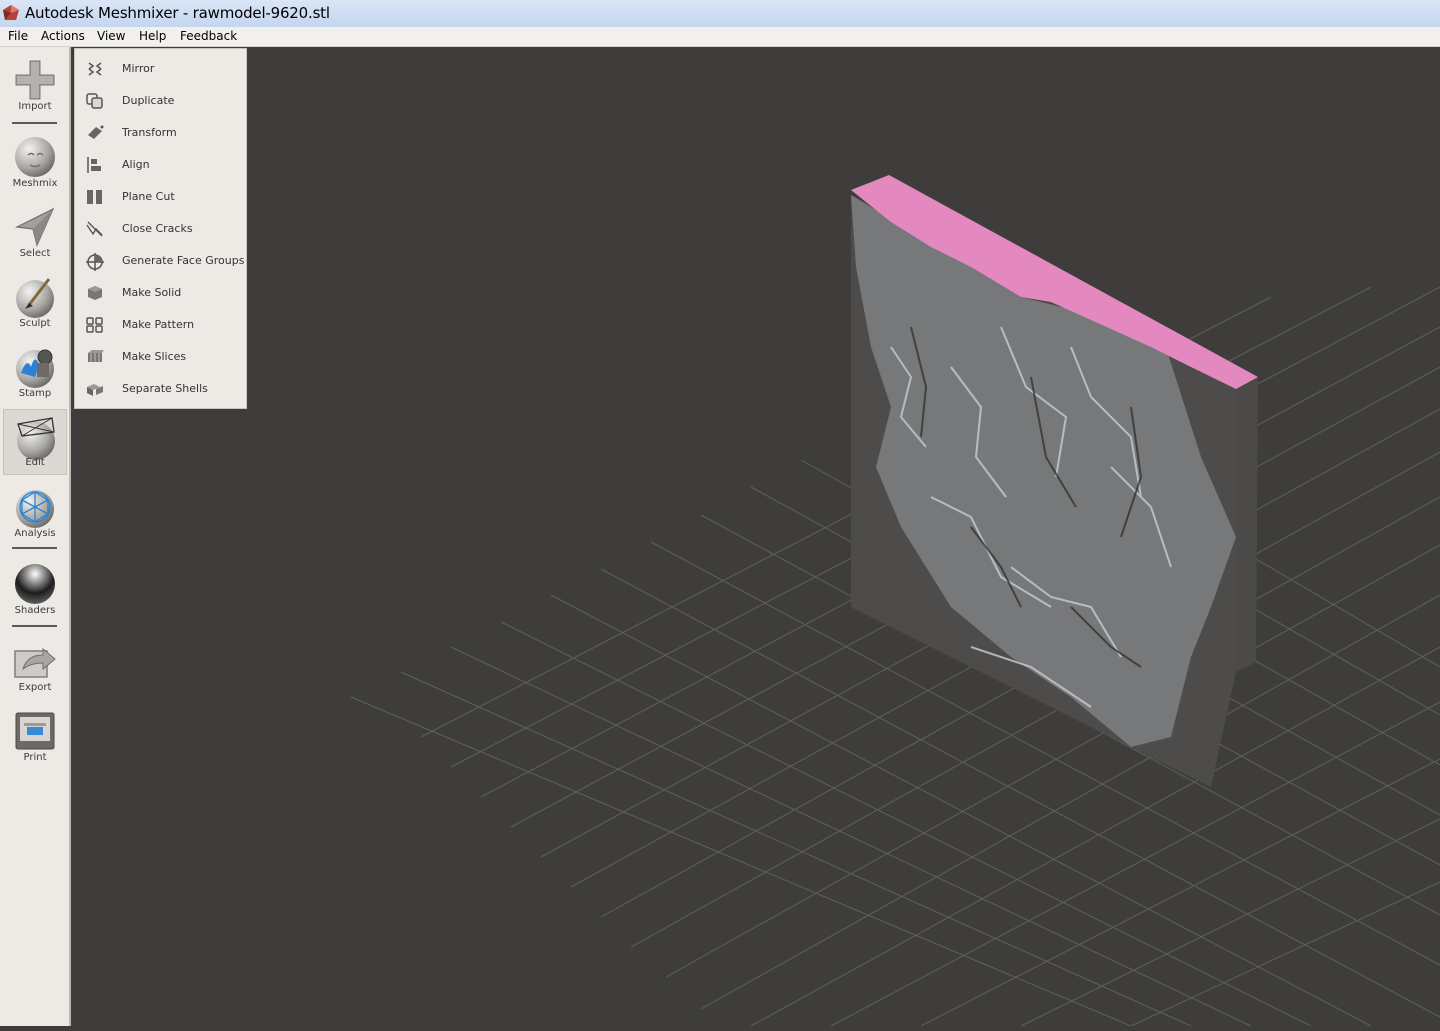 The width and height of the screenshot is (1440, 1031). I want to click on export-label: Export, so click(35, 687).